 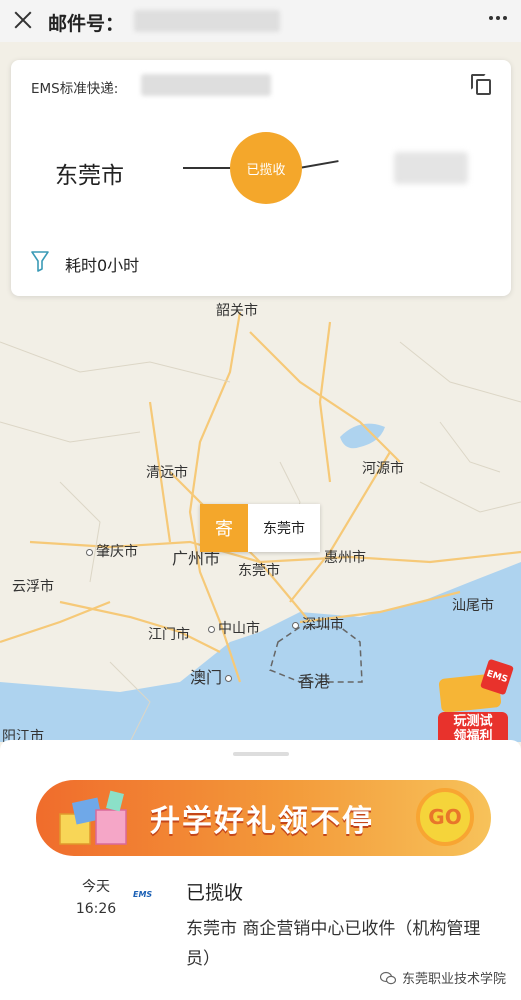 What do you see at coordinates (388, 977) in the screenshot?
I see `wechat-icon` at bounding box center [388, 977].